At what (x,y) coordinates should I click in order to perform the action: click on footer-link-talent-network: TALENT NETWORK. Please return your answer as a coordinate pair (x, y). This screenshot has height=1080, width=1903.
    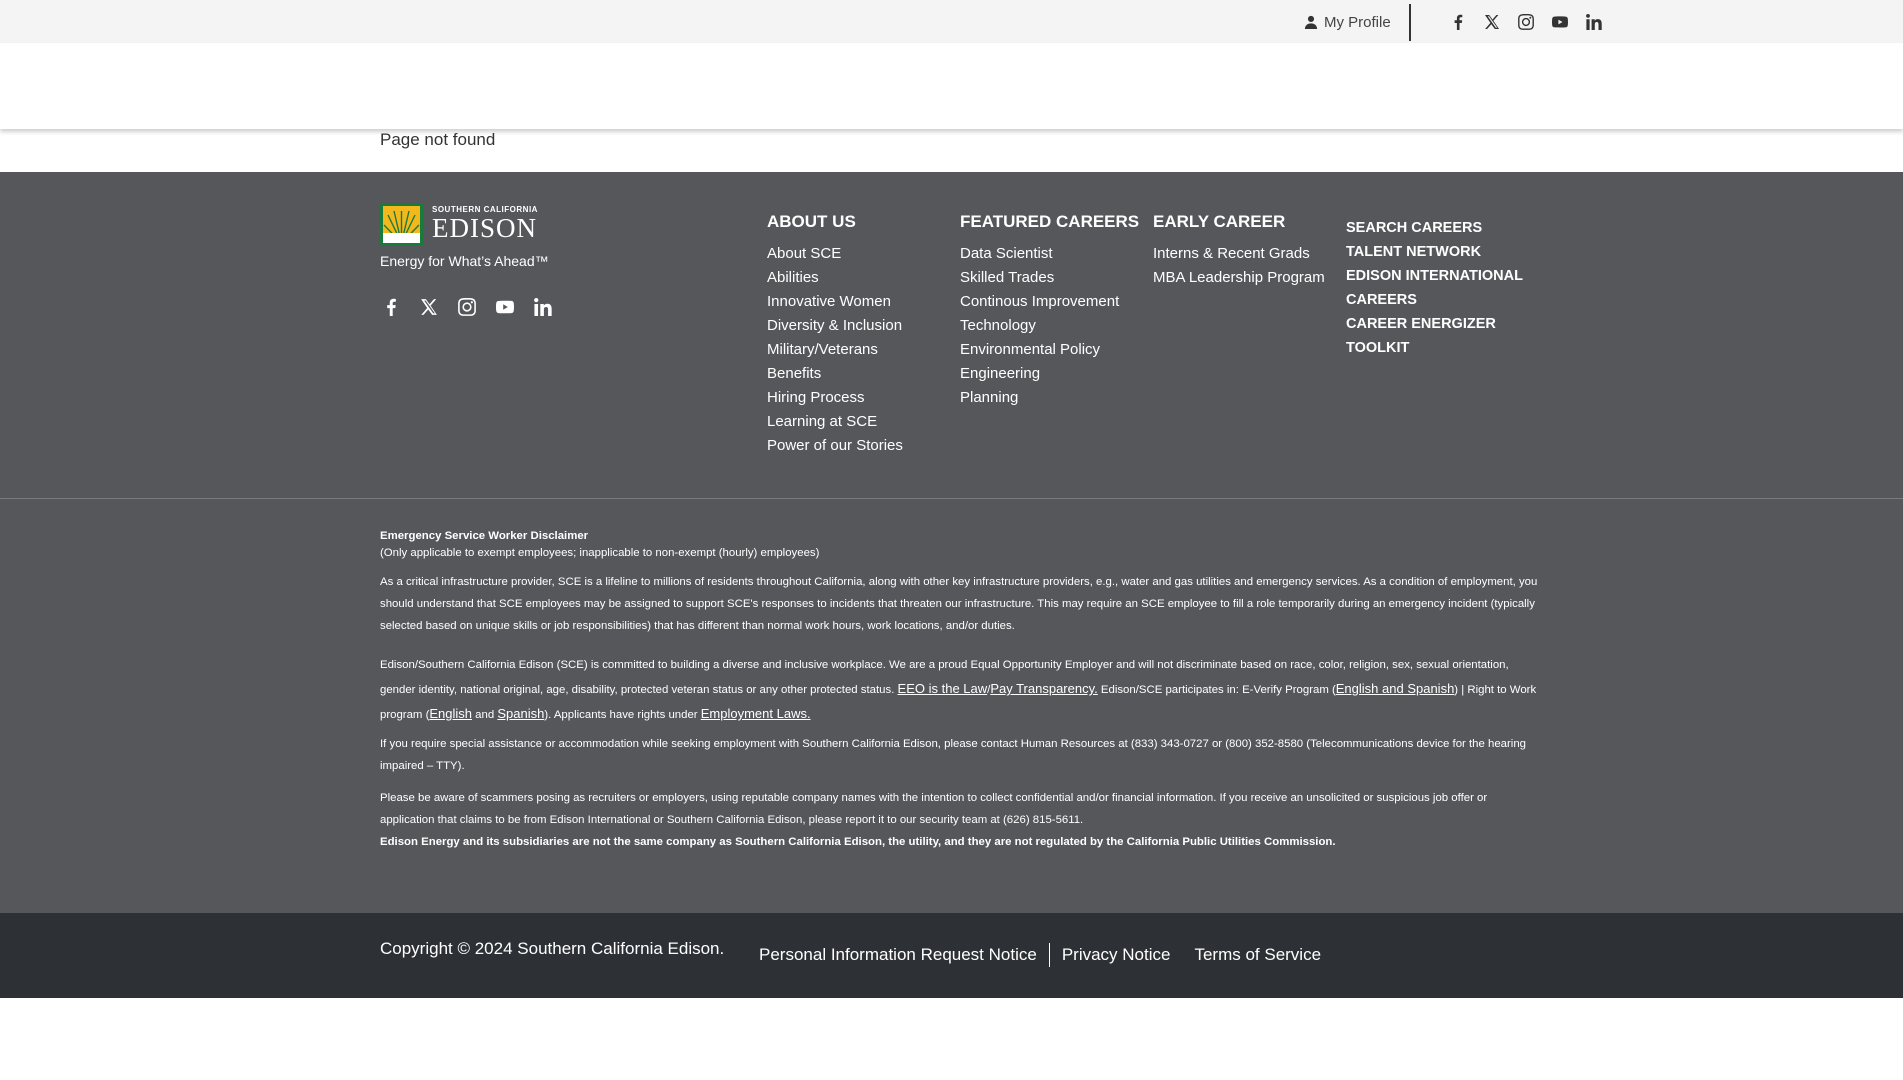
    Looking at the image, I should click on (1446, 252).